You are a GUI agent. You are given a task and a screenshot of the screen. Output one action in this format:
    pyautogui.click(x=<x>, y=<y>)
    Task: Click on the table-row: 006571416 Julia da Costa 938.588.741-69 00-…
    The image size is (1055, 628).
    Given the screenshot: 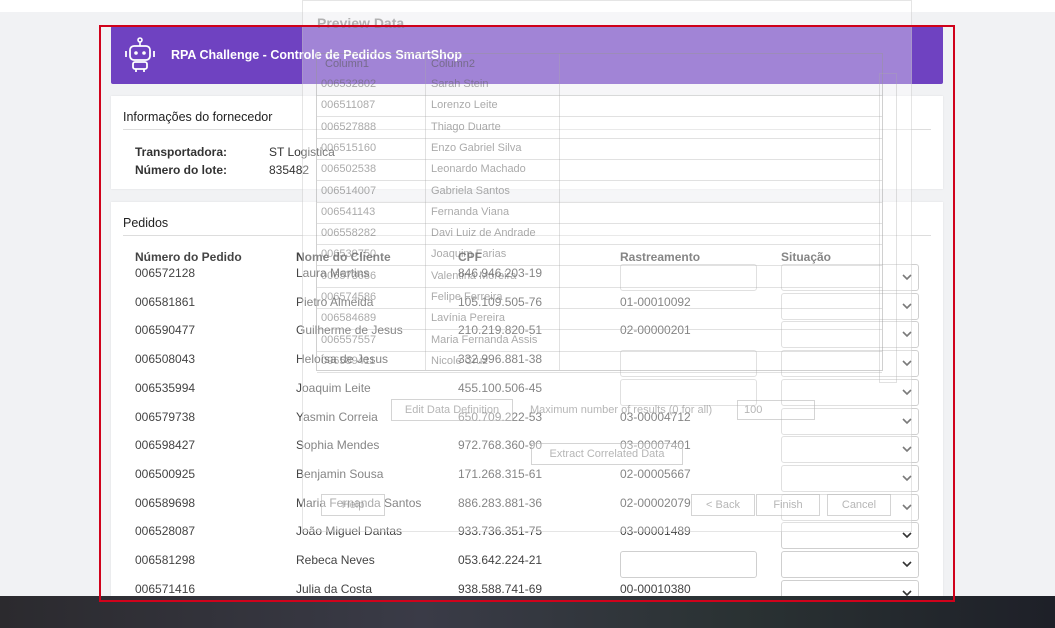 What is the action you would take?
    pyautogui.click(x=527, y=588)
    